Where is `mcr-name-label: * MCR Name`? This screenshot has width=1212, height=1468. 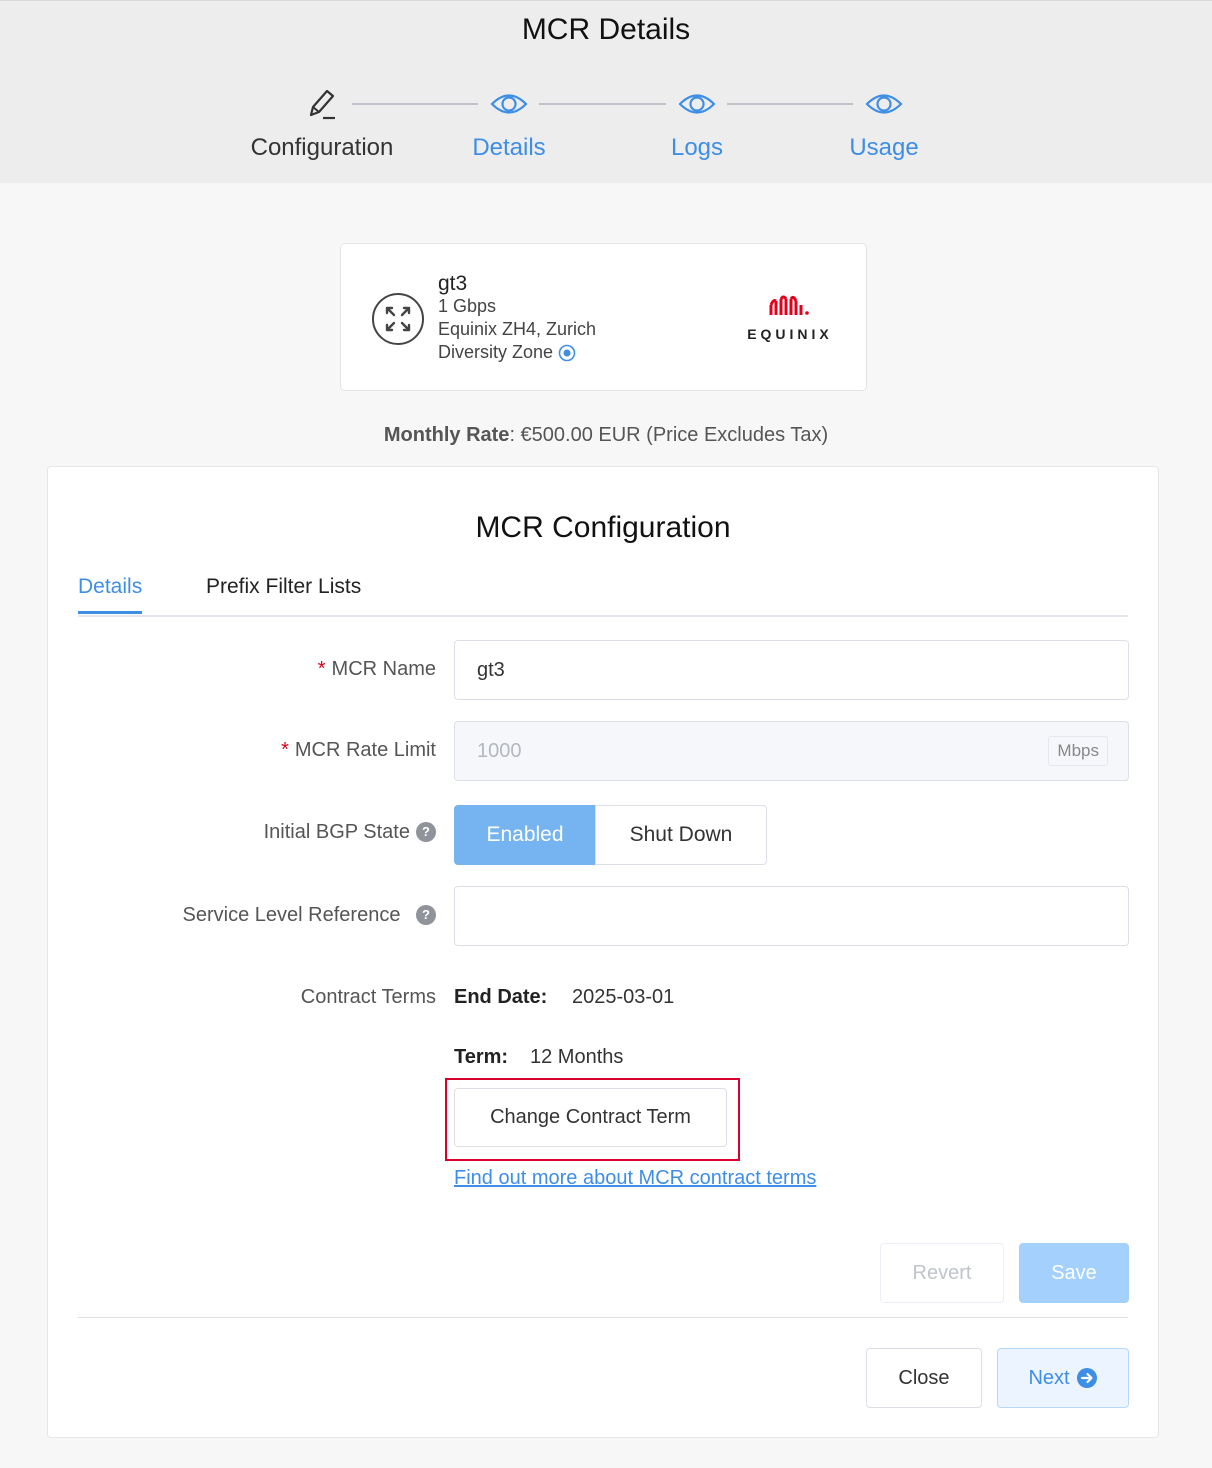 mcr-name-label: * MCR Name is located at coordinates (257, 669).